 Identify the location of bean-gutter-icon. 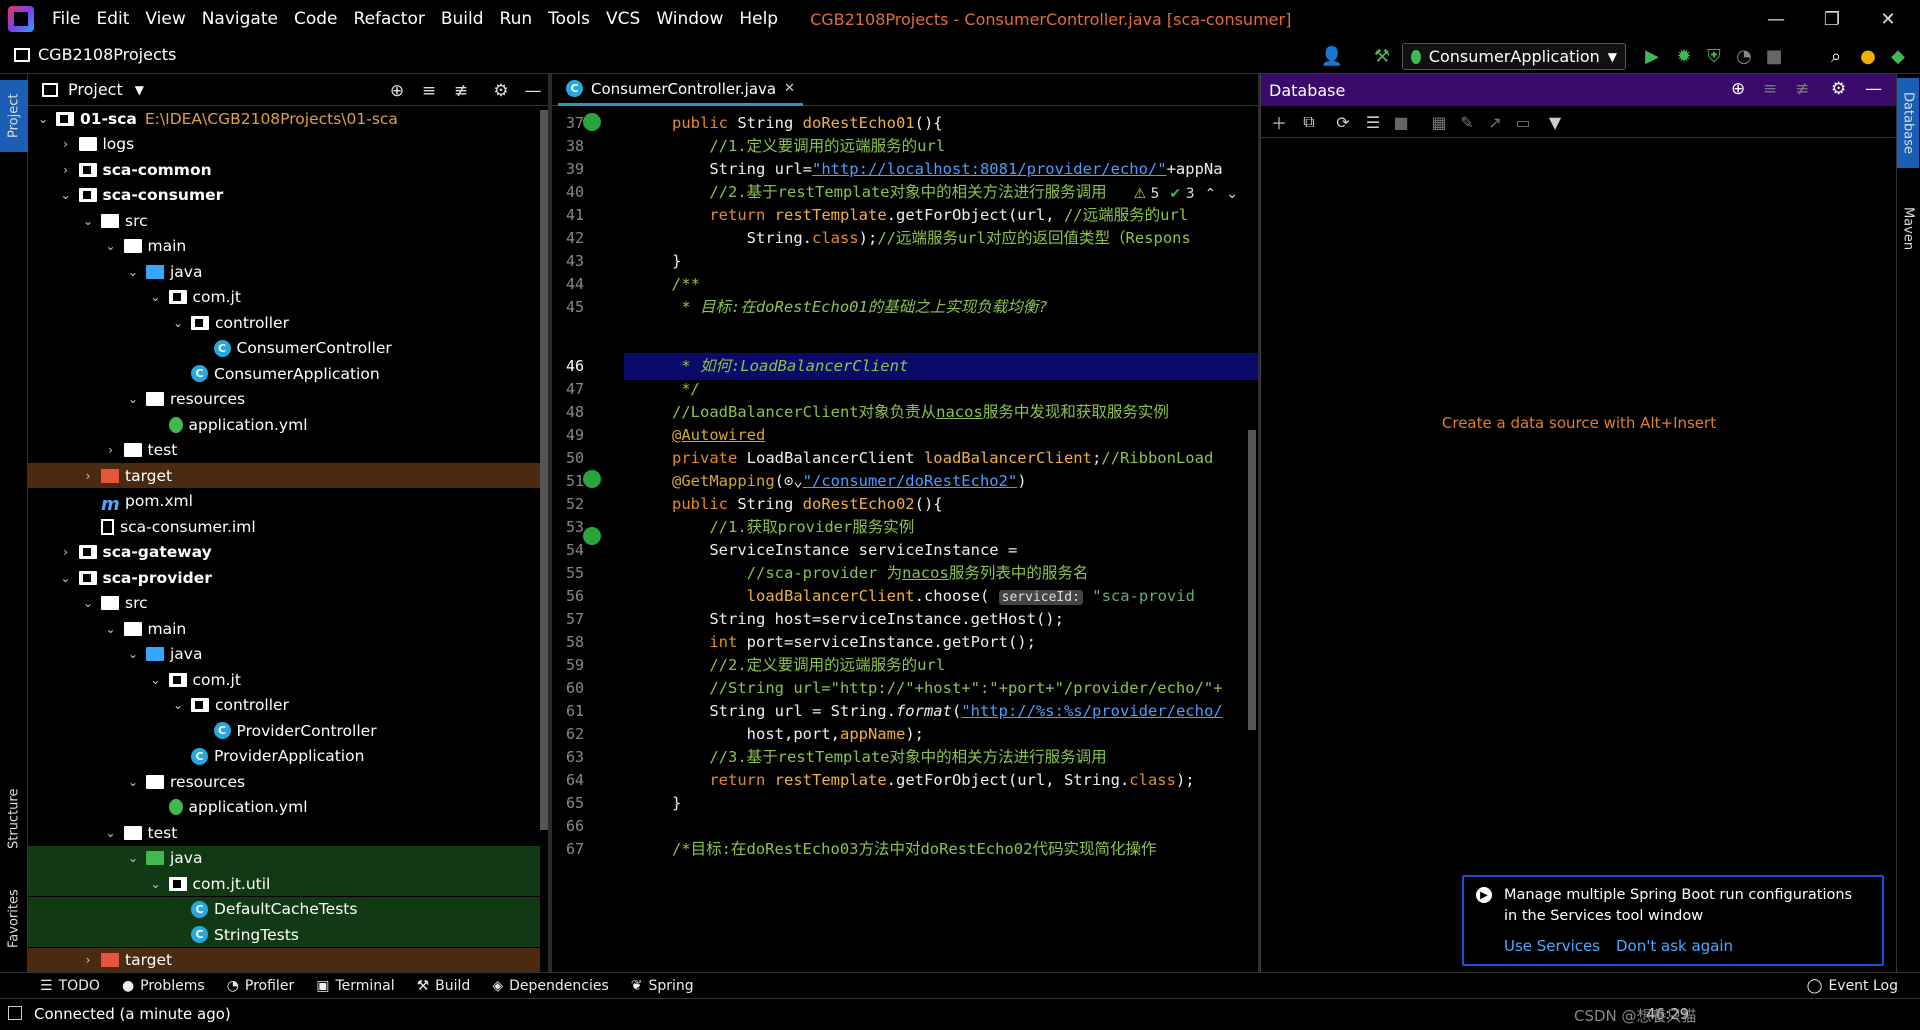
(592, 479).